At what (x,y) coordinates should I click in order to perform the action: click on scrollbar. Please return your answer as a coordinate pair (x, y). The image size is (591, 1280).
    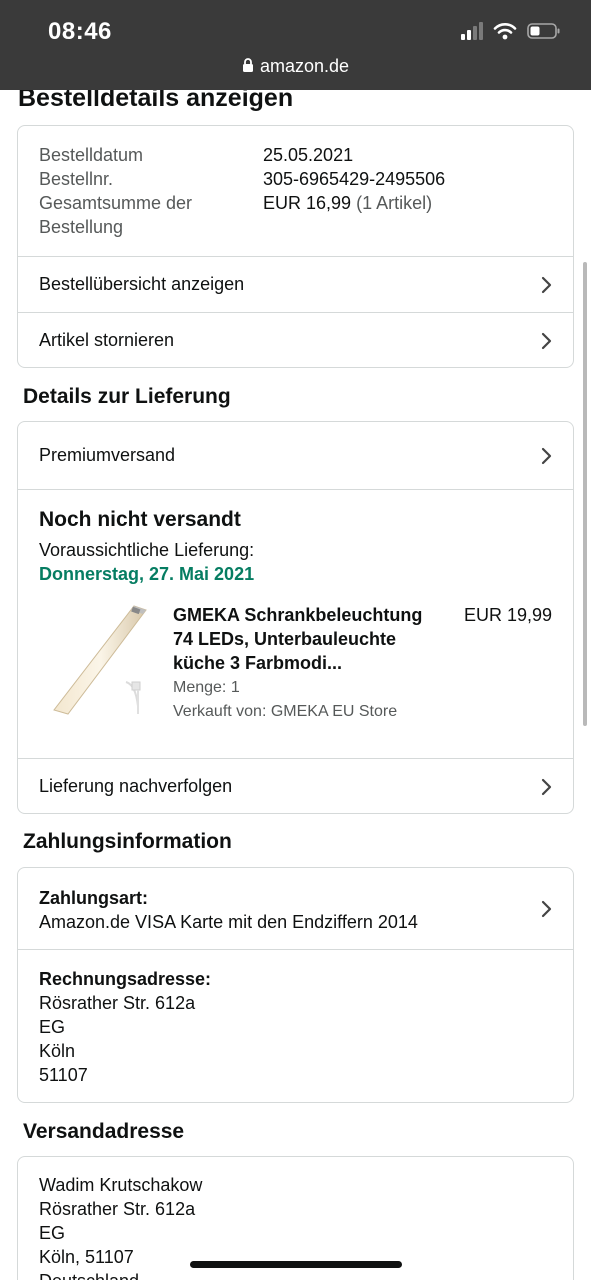
    Looking at the image, I should click on (585, 494).